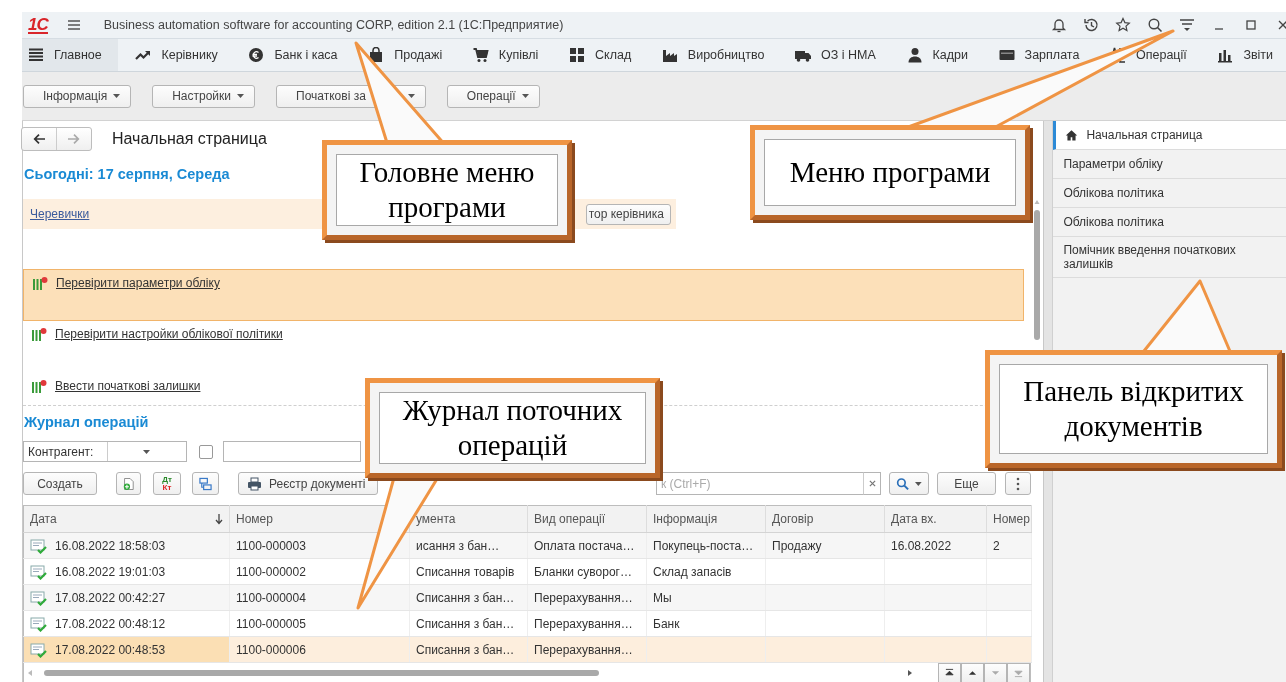  What do you see at coordinates (914, 55) in the screenshot?
I see `person-icon` at bounding box center [914, 55].